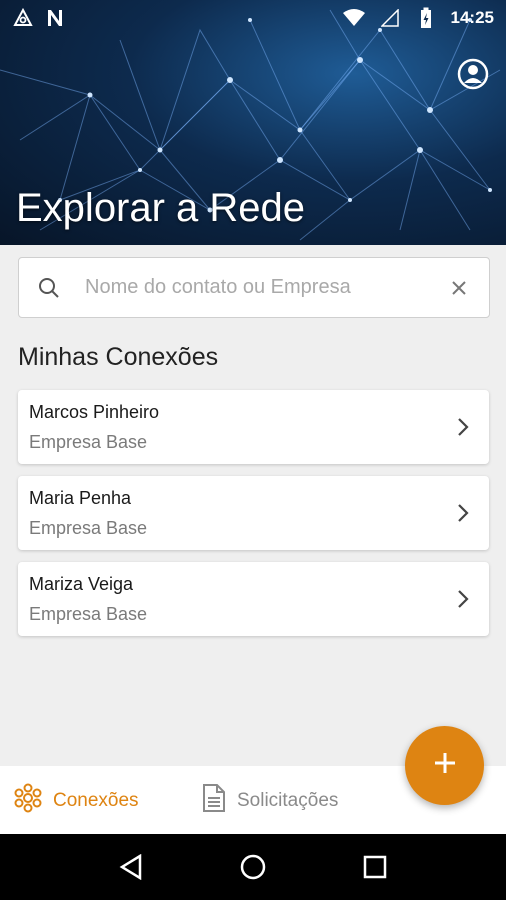 The width and height of the screenshot is (506, 900). I want to click on tab-solicitacoes-label: Solicitações, so click(288, 800).